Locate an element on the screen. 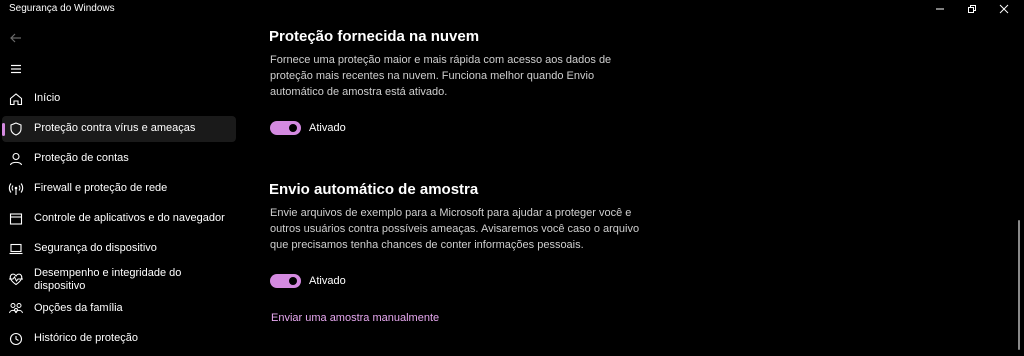 The height and width of the screenshot is (356, 1024). minimize-icon is located at coordinates (940, 9).